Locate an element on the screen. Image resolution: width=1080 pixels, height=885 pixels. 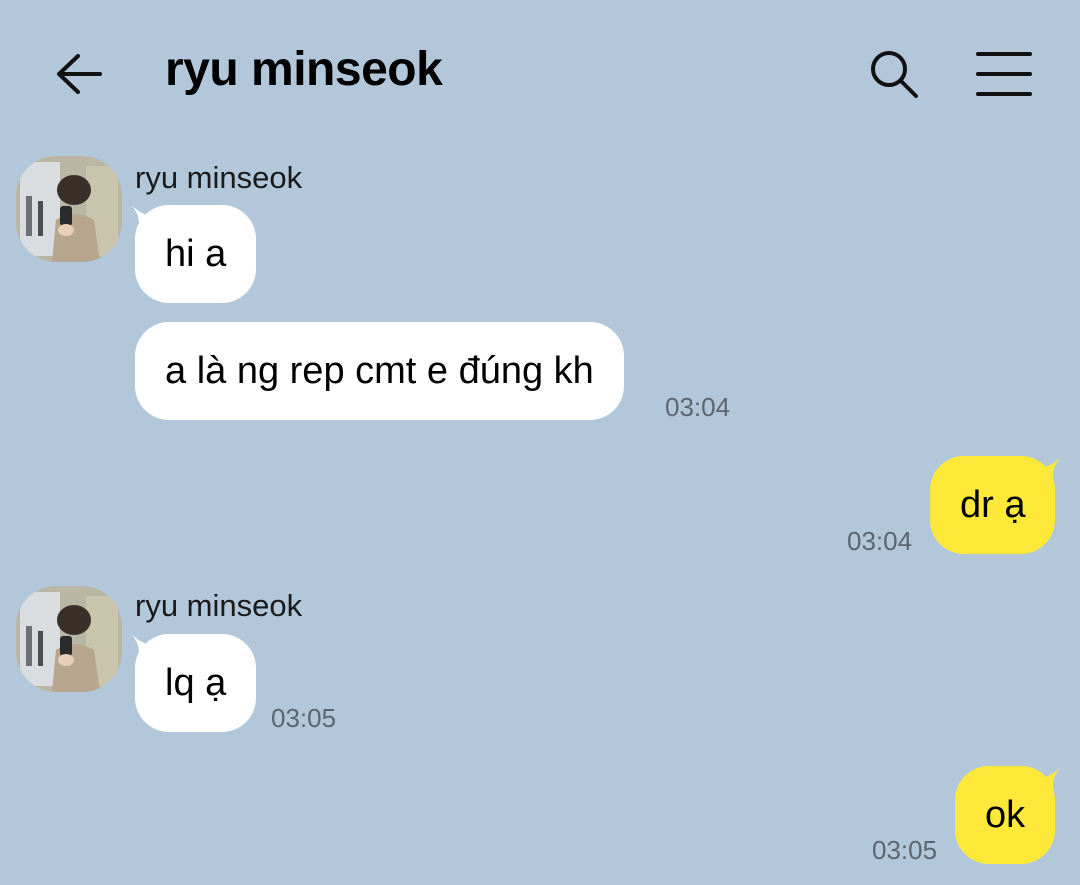
hamburger-menu-icon is located at coordinates (1004, 74).